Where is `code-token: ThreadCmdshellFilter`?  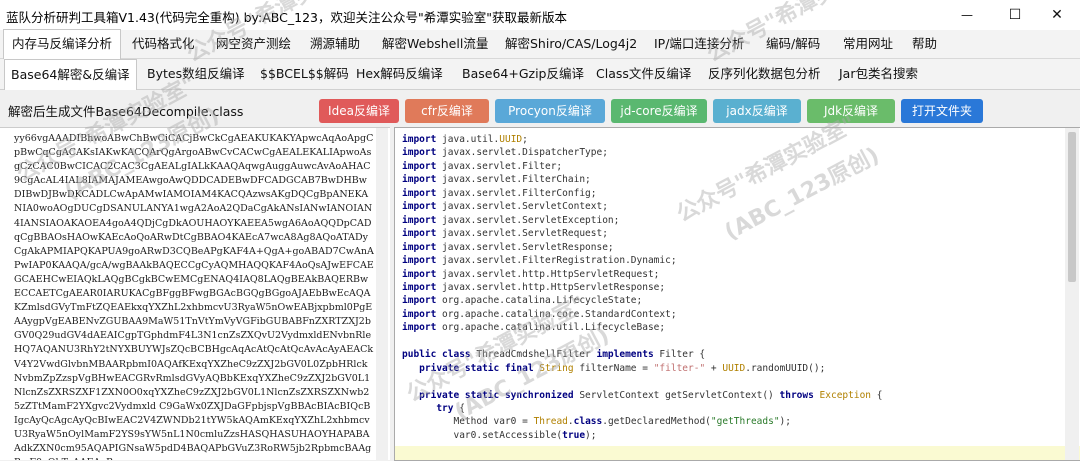
code-token: ThreadCmdshellFilter is located at coordinates (536, 355).